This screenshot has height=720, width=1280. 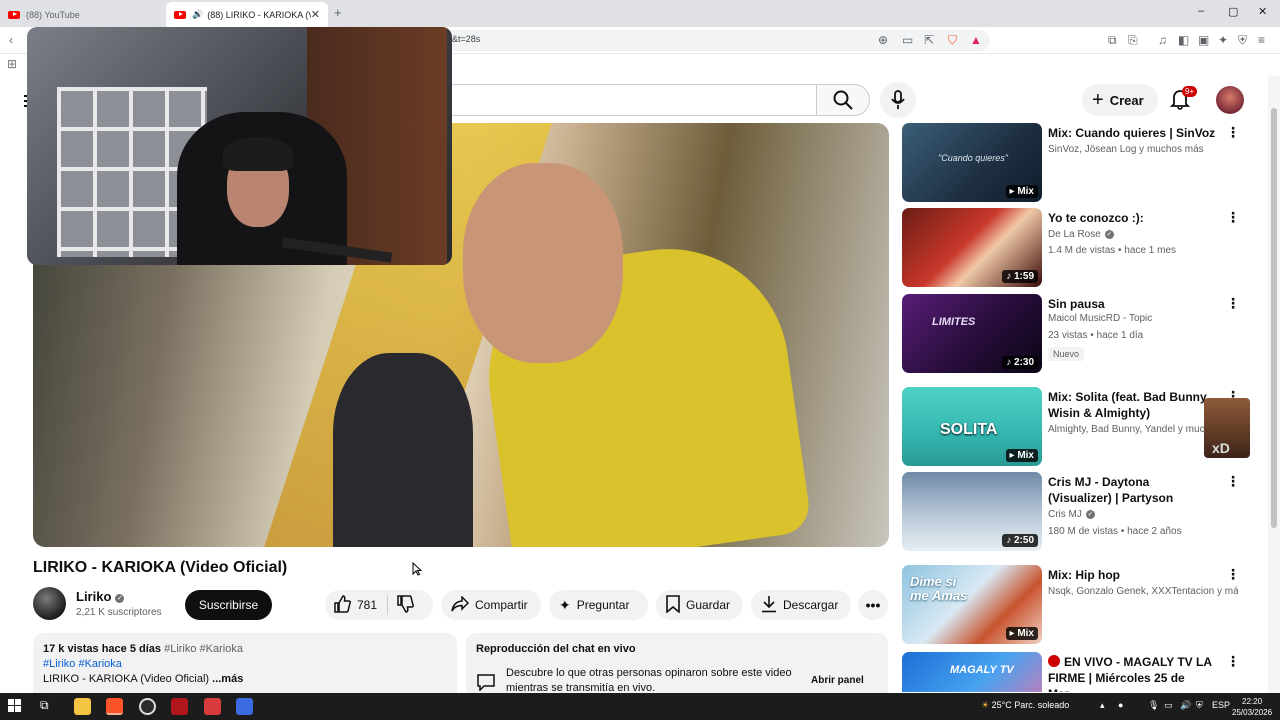 I want to click on channel-name: Liriko ✓, so click(x=100, y=596).